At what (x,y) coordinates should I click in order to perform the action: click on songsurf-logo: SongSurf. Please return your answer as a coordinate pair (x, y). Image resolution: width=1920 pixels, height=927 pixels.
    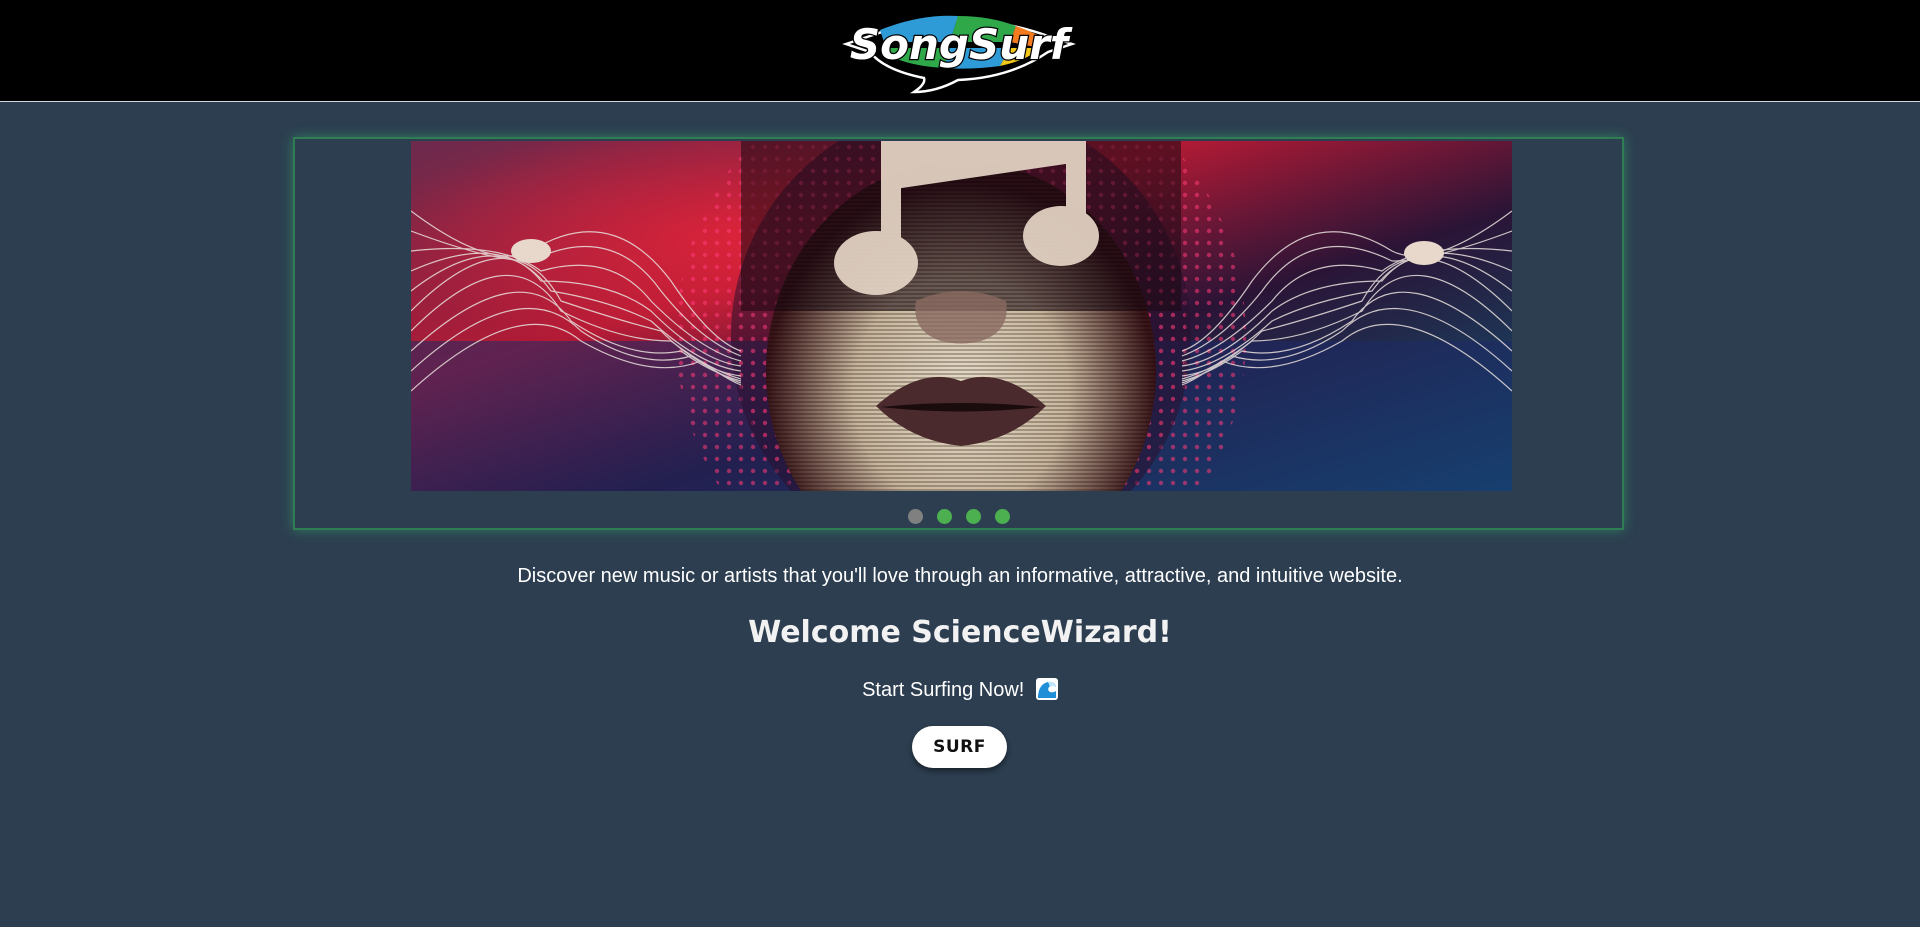
    Looking at the image, I should click on (959, 51).